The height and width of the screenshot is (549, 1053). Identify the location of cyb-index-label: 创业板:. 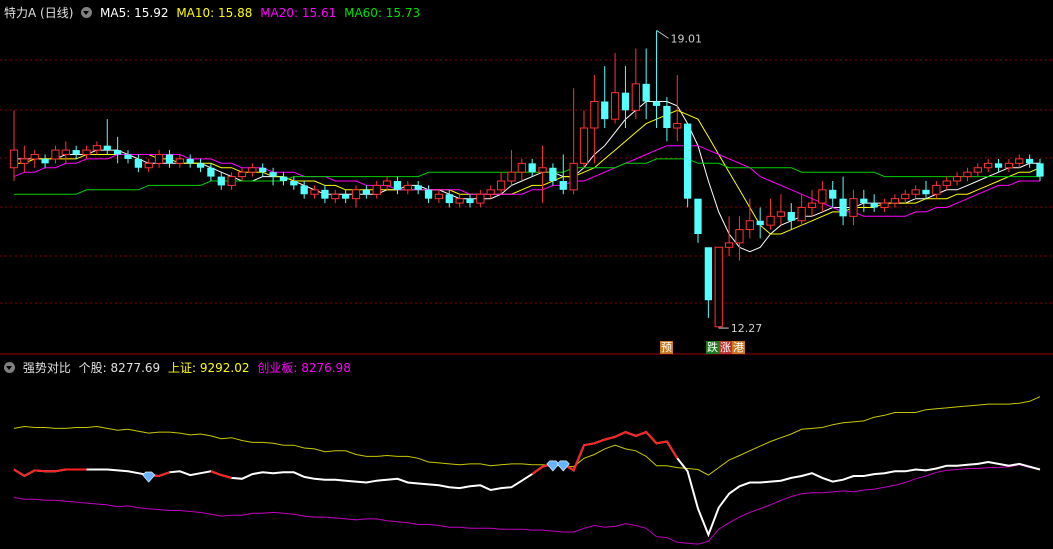
(277, 368).